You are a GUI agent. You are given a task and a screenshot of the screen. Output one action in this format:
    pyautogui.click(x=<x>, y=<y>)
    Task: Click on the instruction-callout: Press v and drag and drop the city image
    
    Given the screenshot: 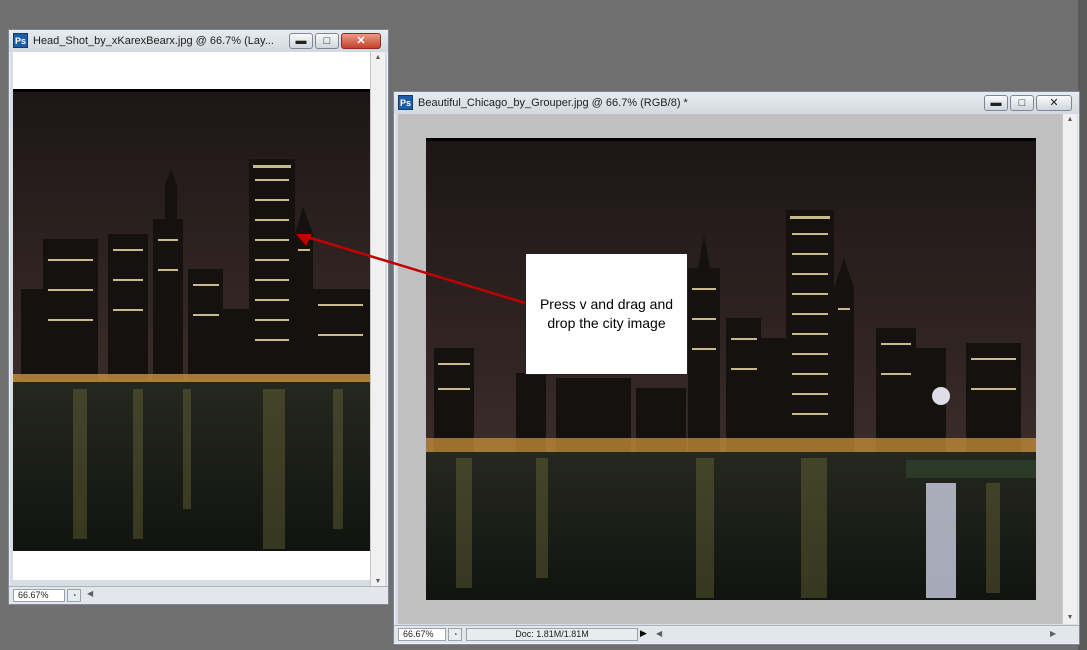 What is the action you would take?
    pyautogui.click(x=606, y=314)
    